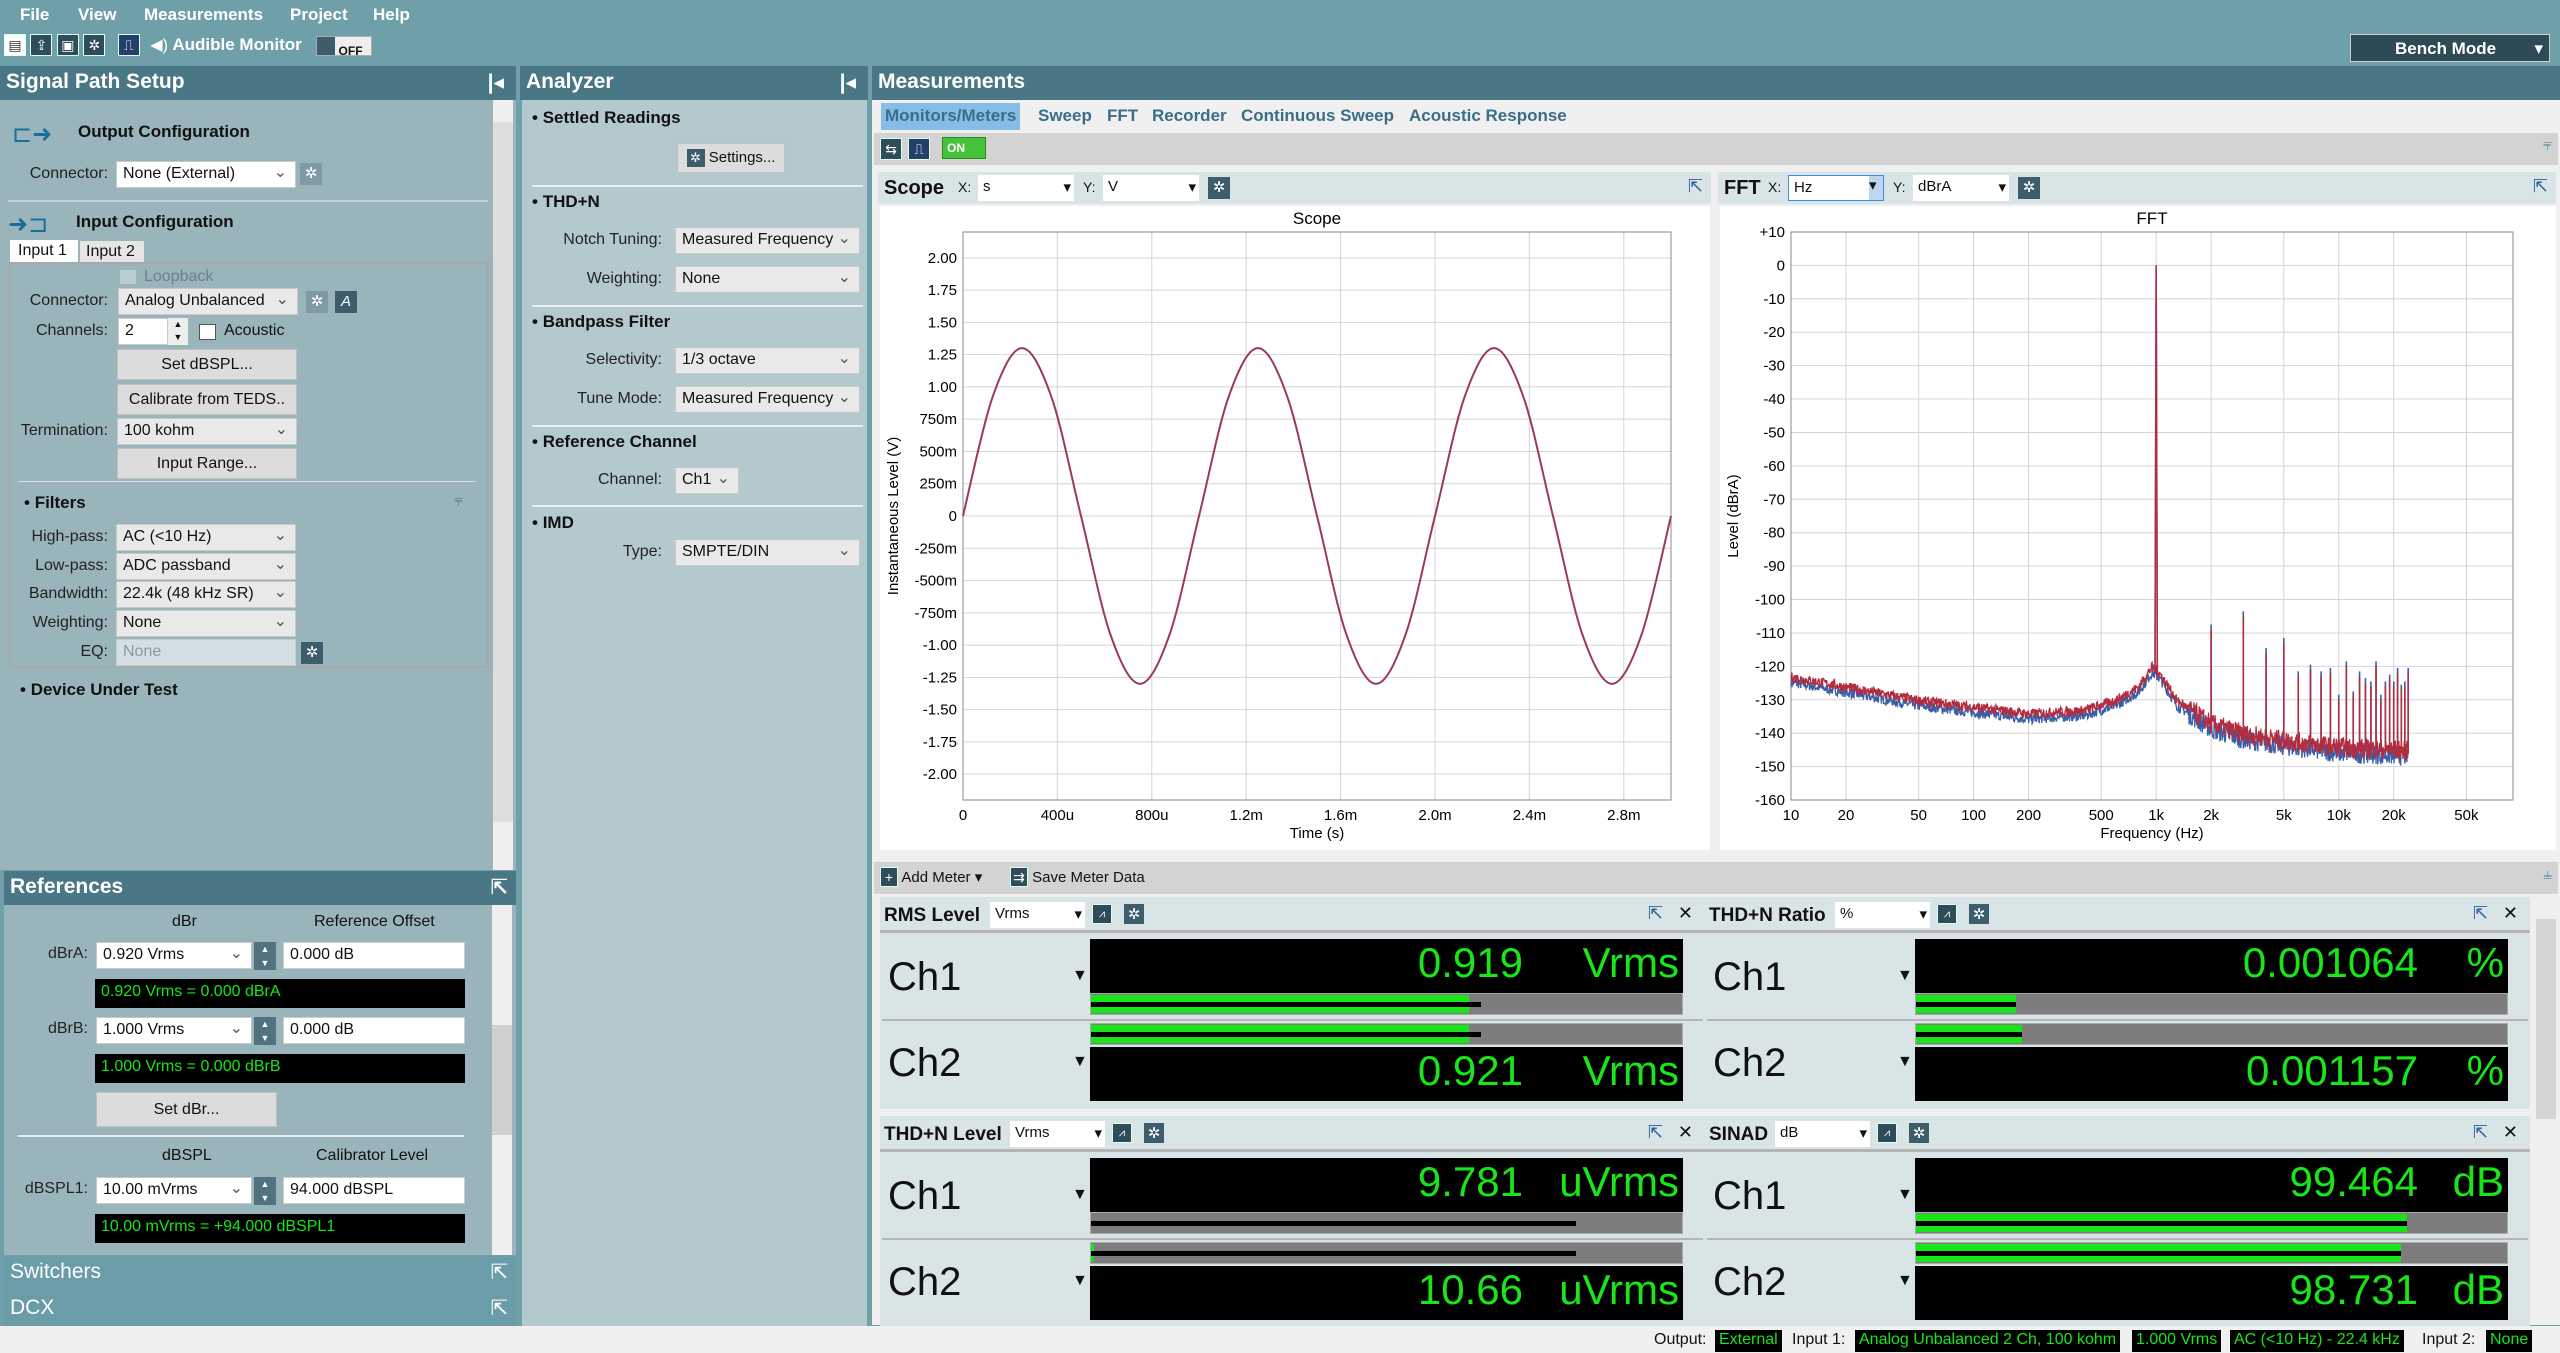 This screenshot has height=1353, width=2560. Describe the element at coordinates (767, 360) in the screenshot. I see `selectivity-dropdown: 1/3 octave` at that location.